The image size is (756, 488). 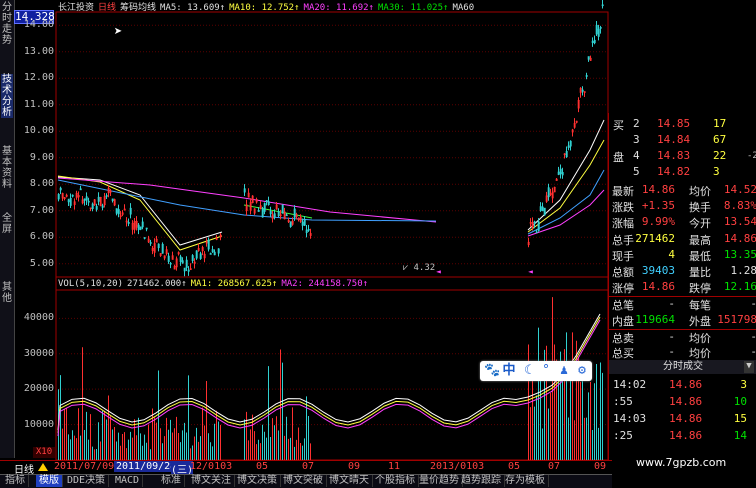 I want to click on quote-value: 271462, so click(x=655, y=238).